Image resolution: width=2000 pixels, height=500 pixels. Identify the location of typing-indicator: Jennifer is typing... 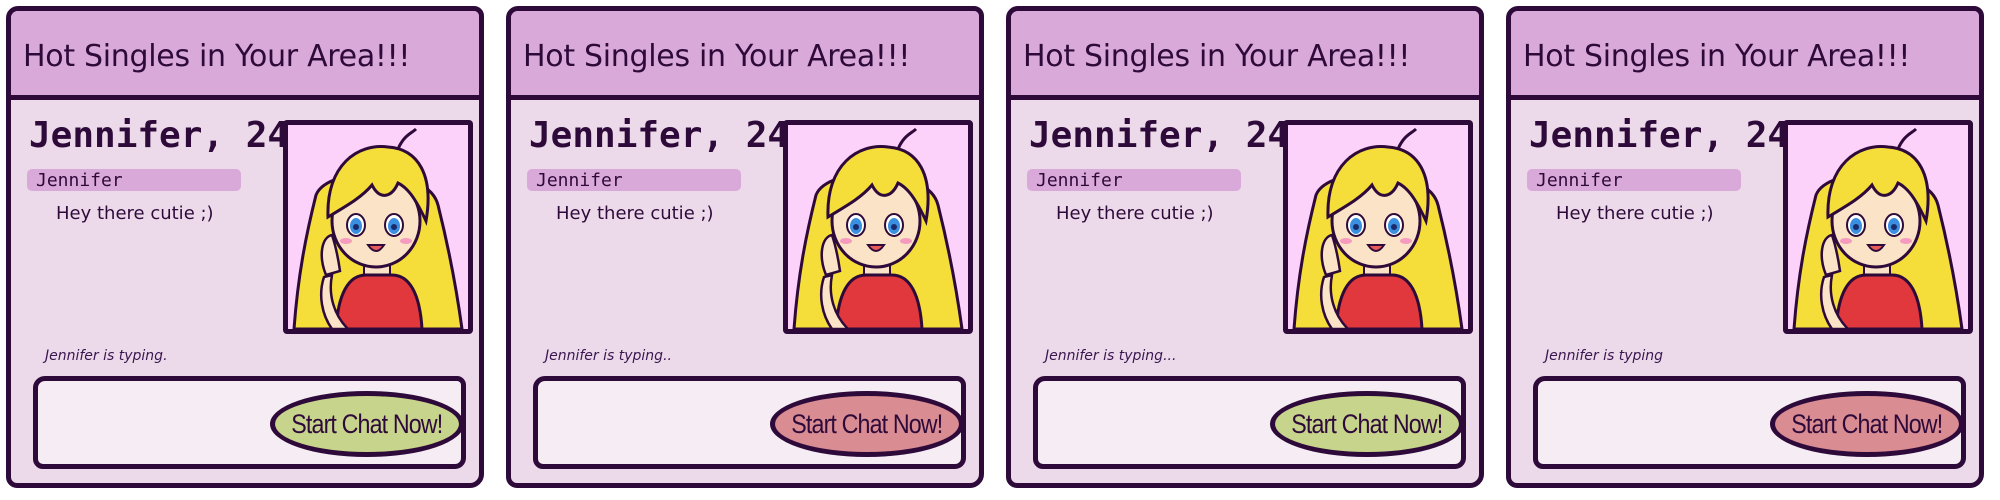
(608, 356).